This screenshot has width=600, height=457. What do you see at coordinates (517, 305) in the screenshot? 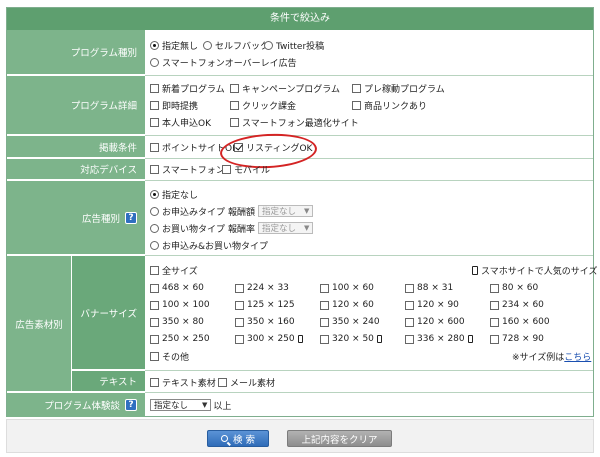
I see `size-option: 234 × 60` at bounding box center [517, 305].